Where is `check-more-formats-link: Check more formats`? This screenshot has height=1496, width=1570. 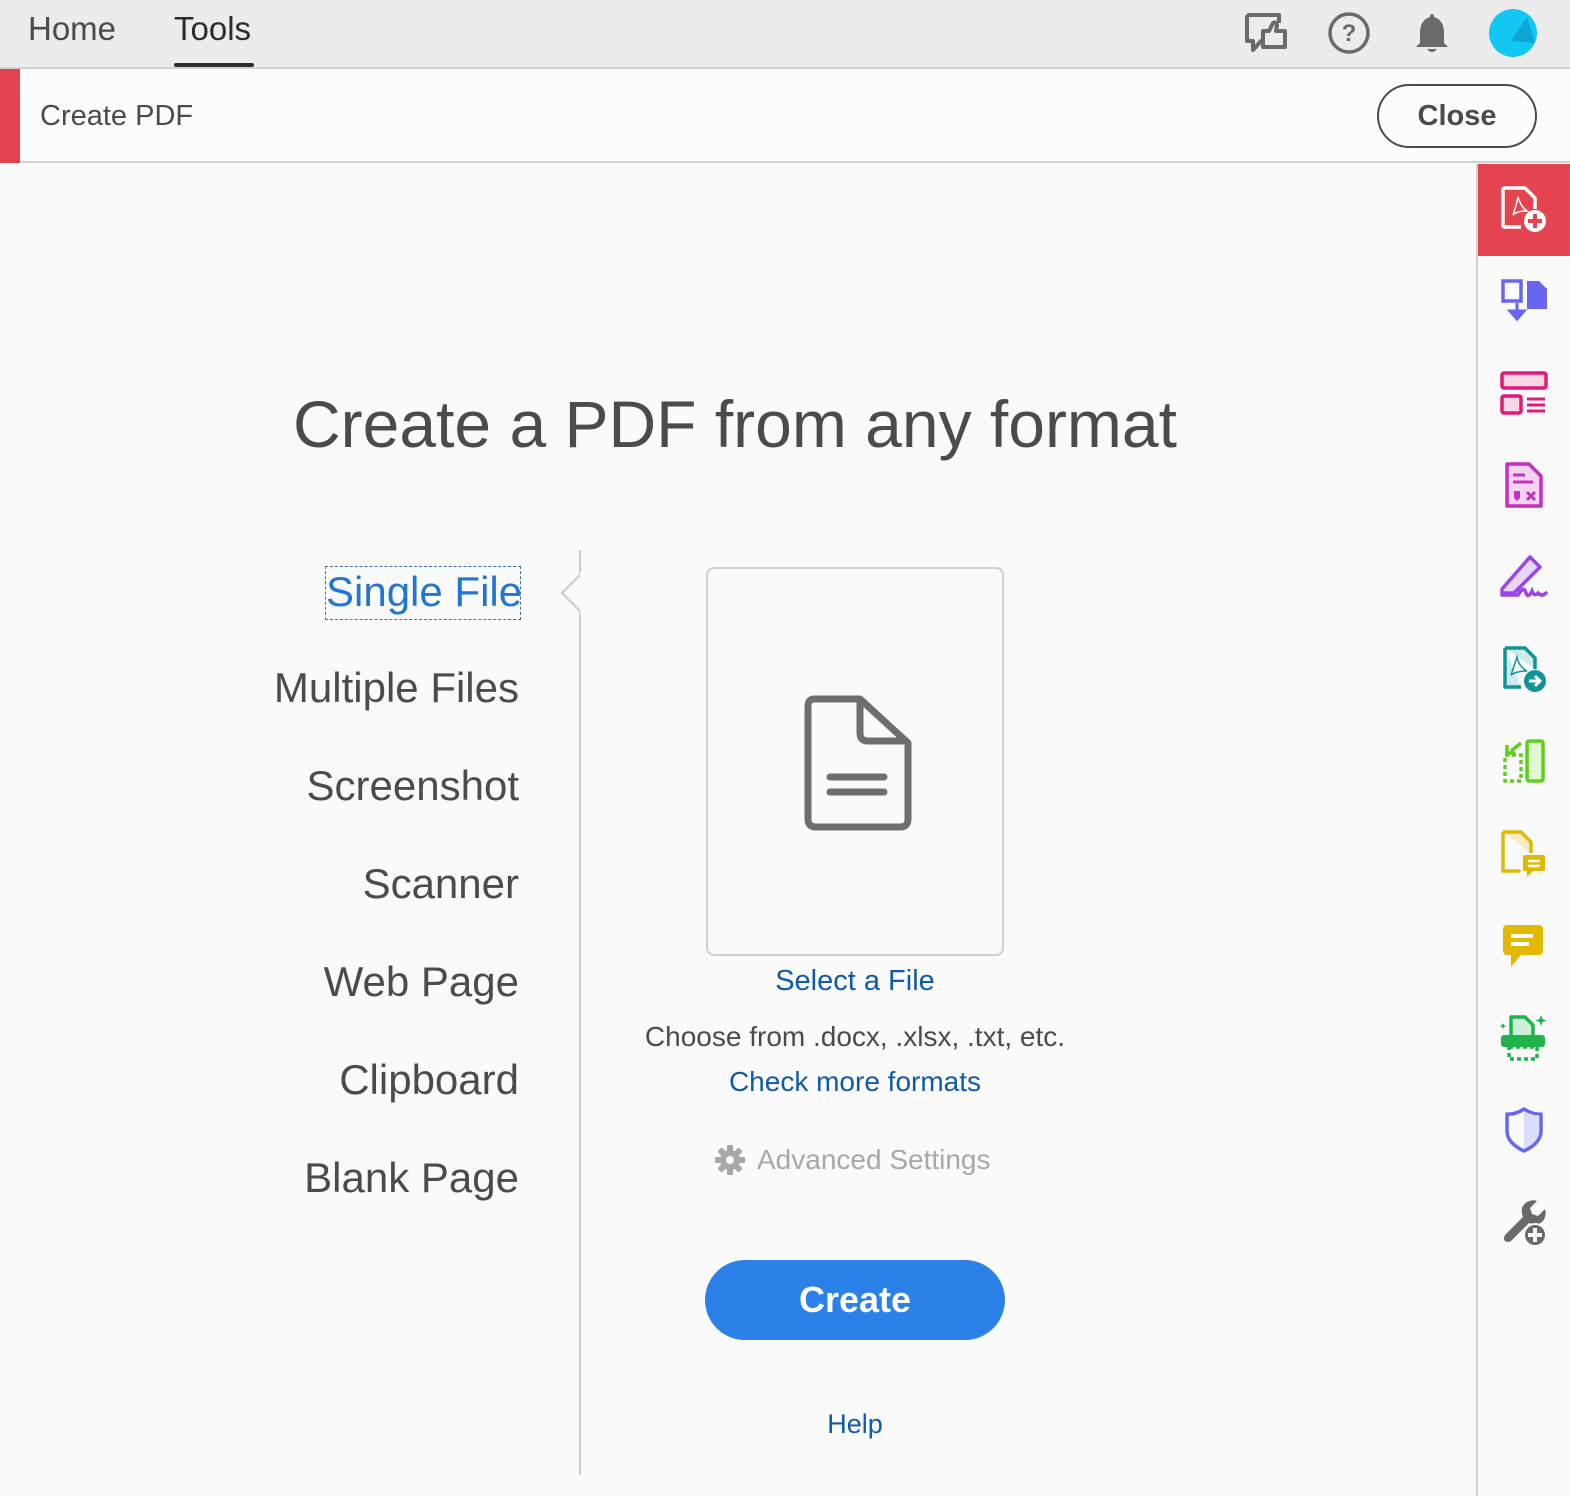
check-more-formats-link: Check more formats is located at coordinates (855, 1082).